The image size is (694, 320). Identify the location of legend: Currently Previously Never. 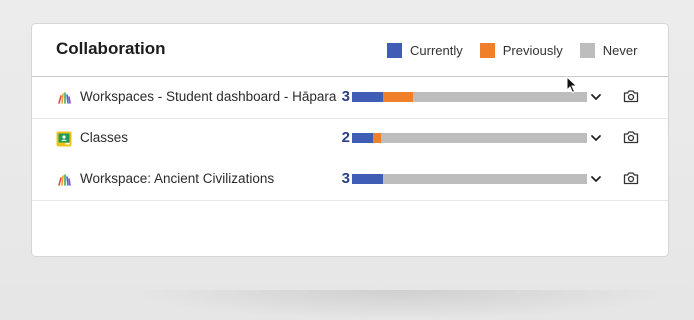
(512, 50).